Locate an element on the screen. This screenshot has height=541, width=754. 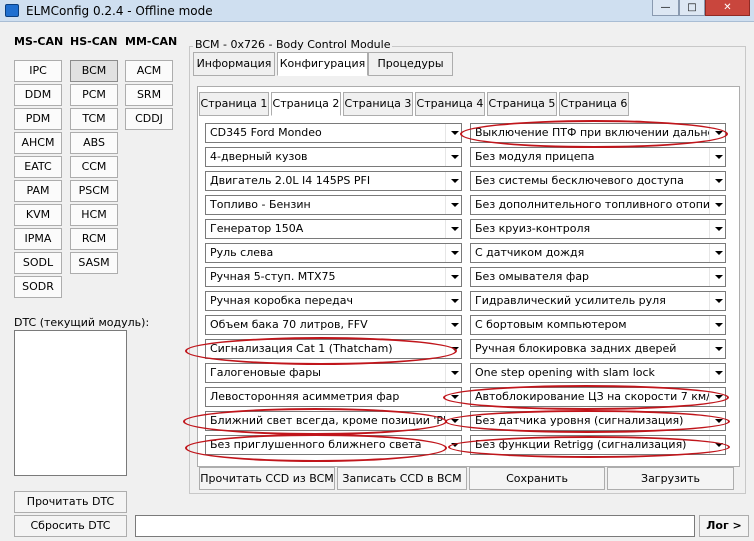
page-tab: Страница 4 is located at coordinates (450, 104).